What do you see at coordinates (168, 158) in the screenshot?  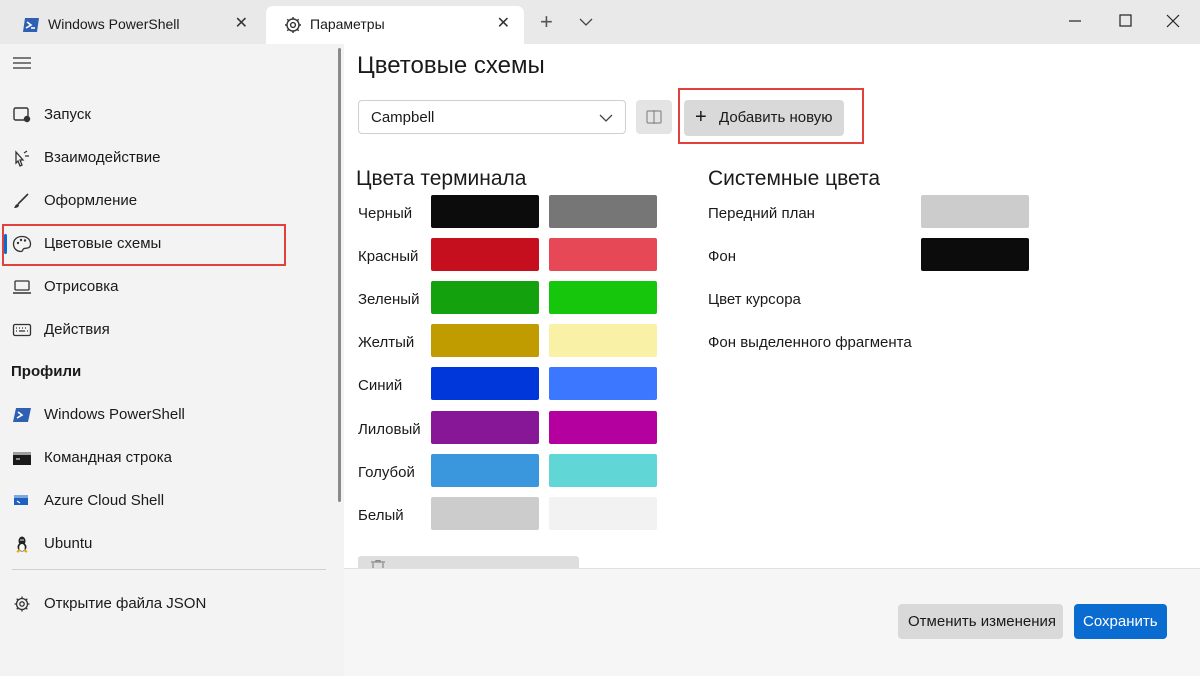 I see `sidebar-item-interaction: Взаимодействие` at bounding box center [168, 158].